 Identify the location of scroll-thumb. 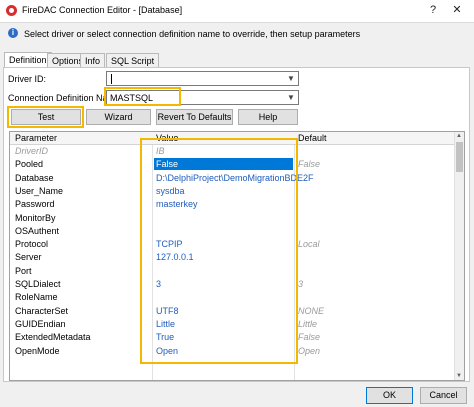
(459, 157).